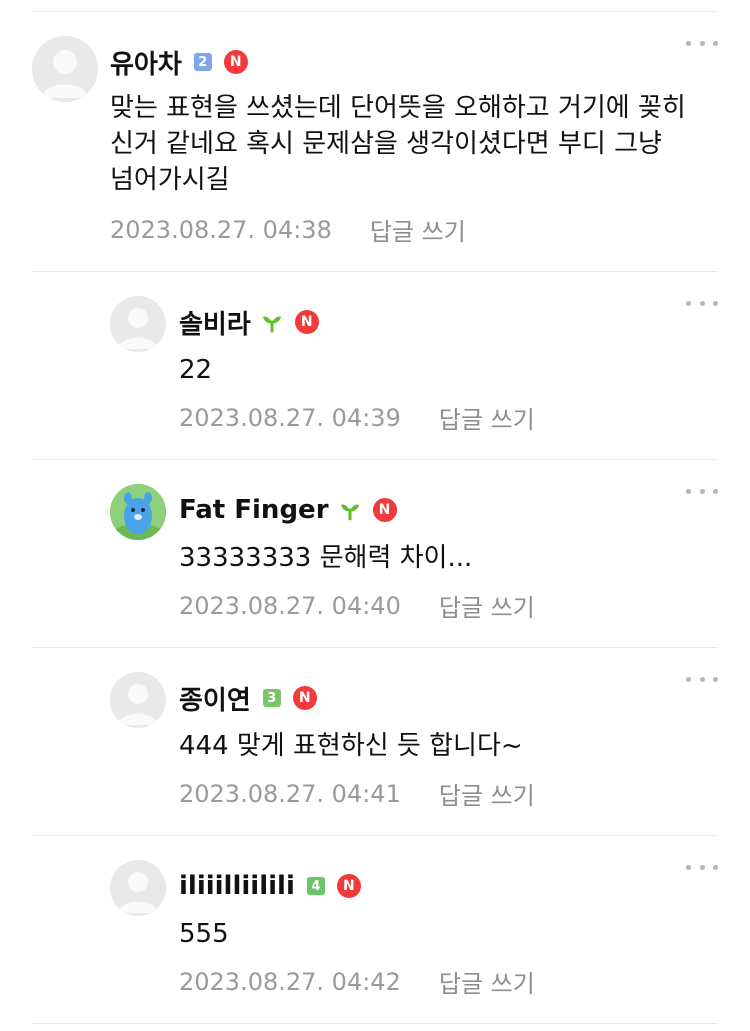 Image resolution: width=750 pixels, height=1031 pixels. Describe the element at coordinates (271, 698) in the screenshot. I see `level-badge: 3` at that location.